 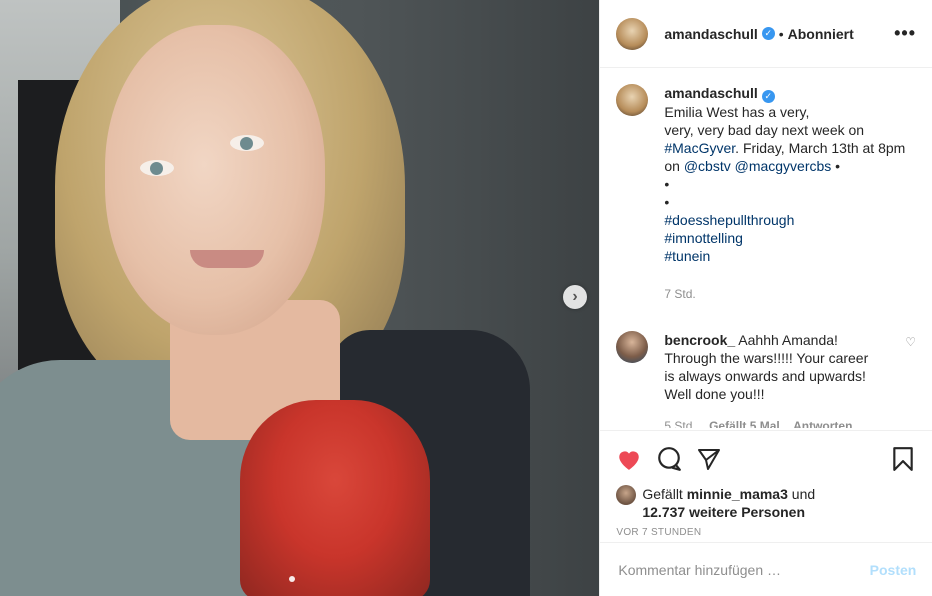 What do you see at coordinates (801, 494) in the screenshot?
I see `likes-connector: und` at bounding box center [801, 494].